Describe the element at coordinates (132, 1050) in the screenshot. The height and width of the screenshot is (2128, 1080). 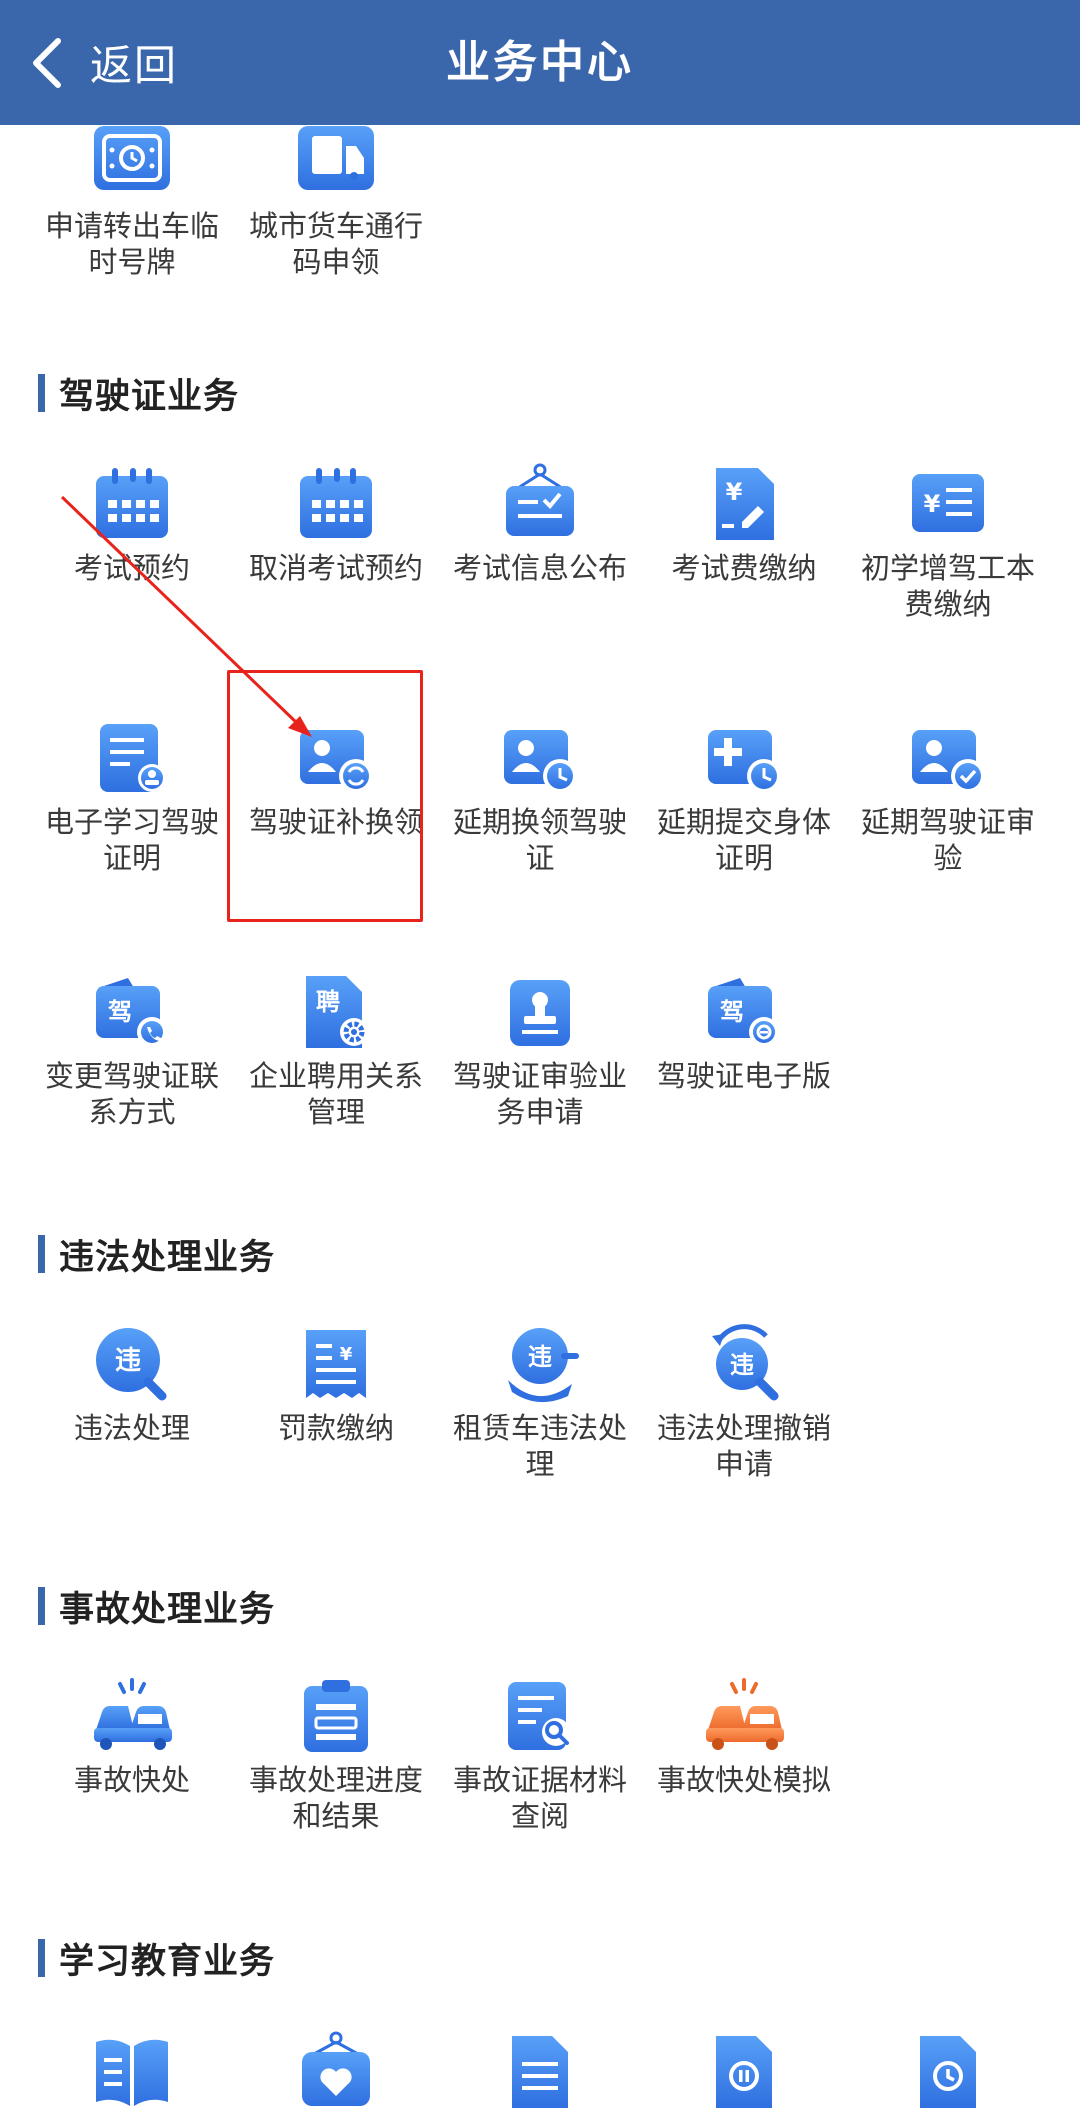
I see `grid-item-contact-change: 驾 变更驾驶证联系方式` at that location.